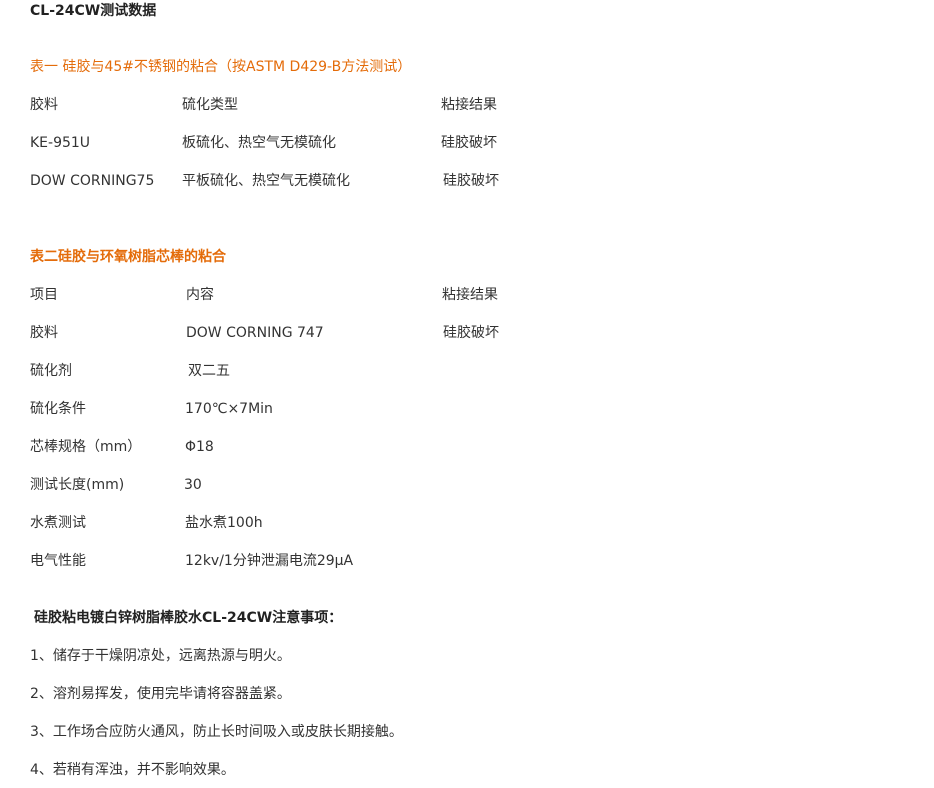 The image size is (934, 788). Describe the element at coordinates (58, 409) in the screenshot. I see `table2-cell-item: 硫化条件` at that location.